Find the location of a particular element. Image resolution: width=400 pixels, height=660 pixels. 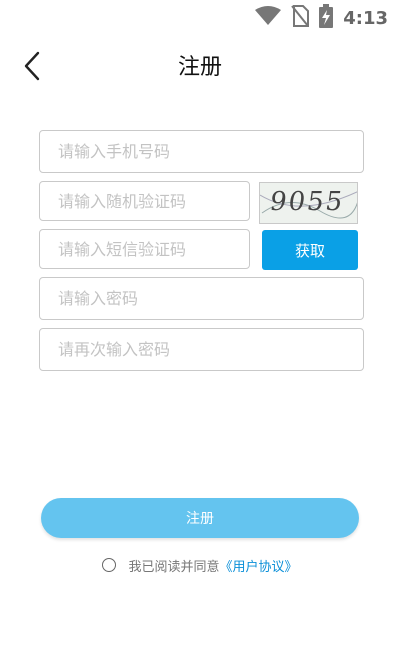

battery-charging-icon is located at coordinates (326, 18).